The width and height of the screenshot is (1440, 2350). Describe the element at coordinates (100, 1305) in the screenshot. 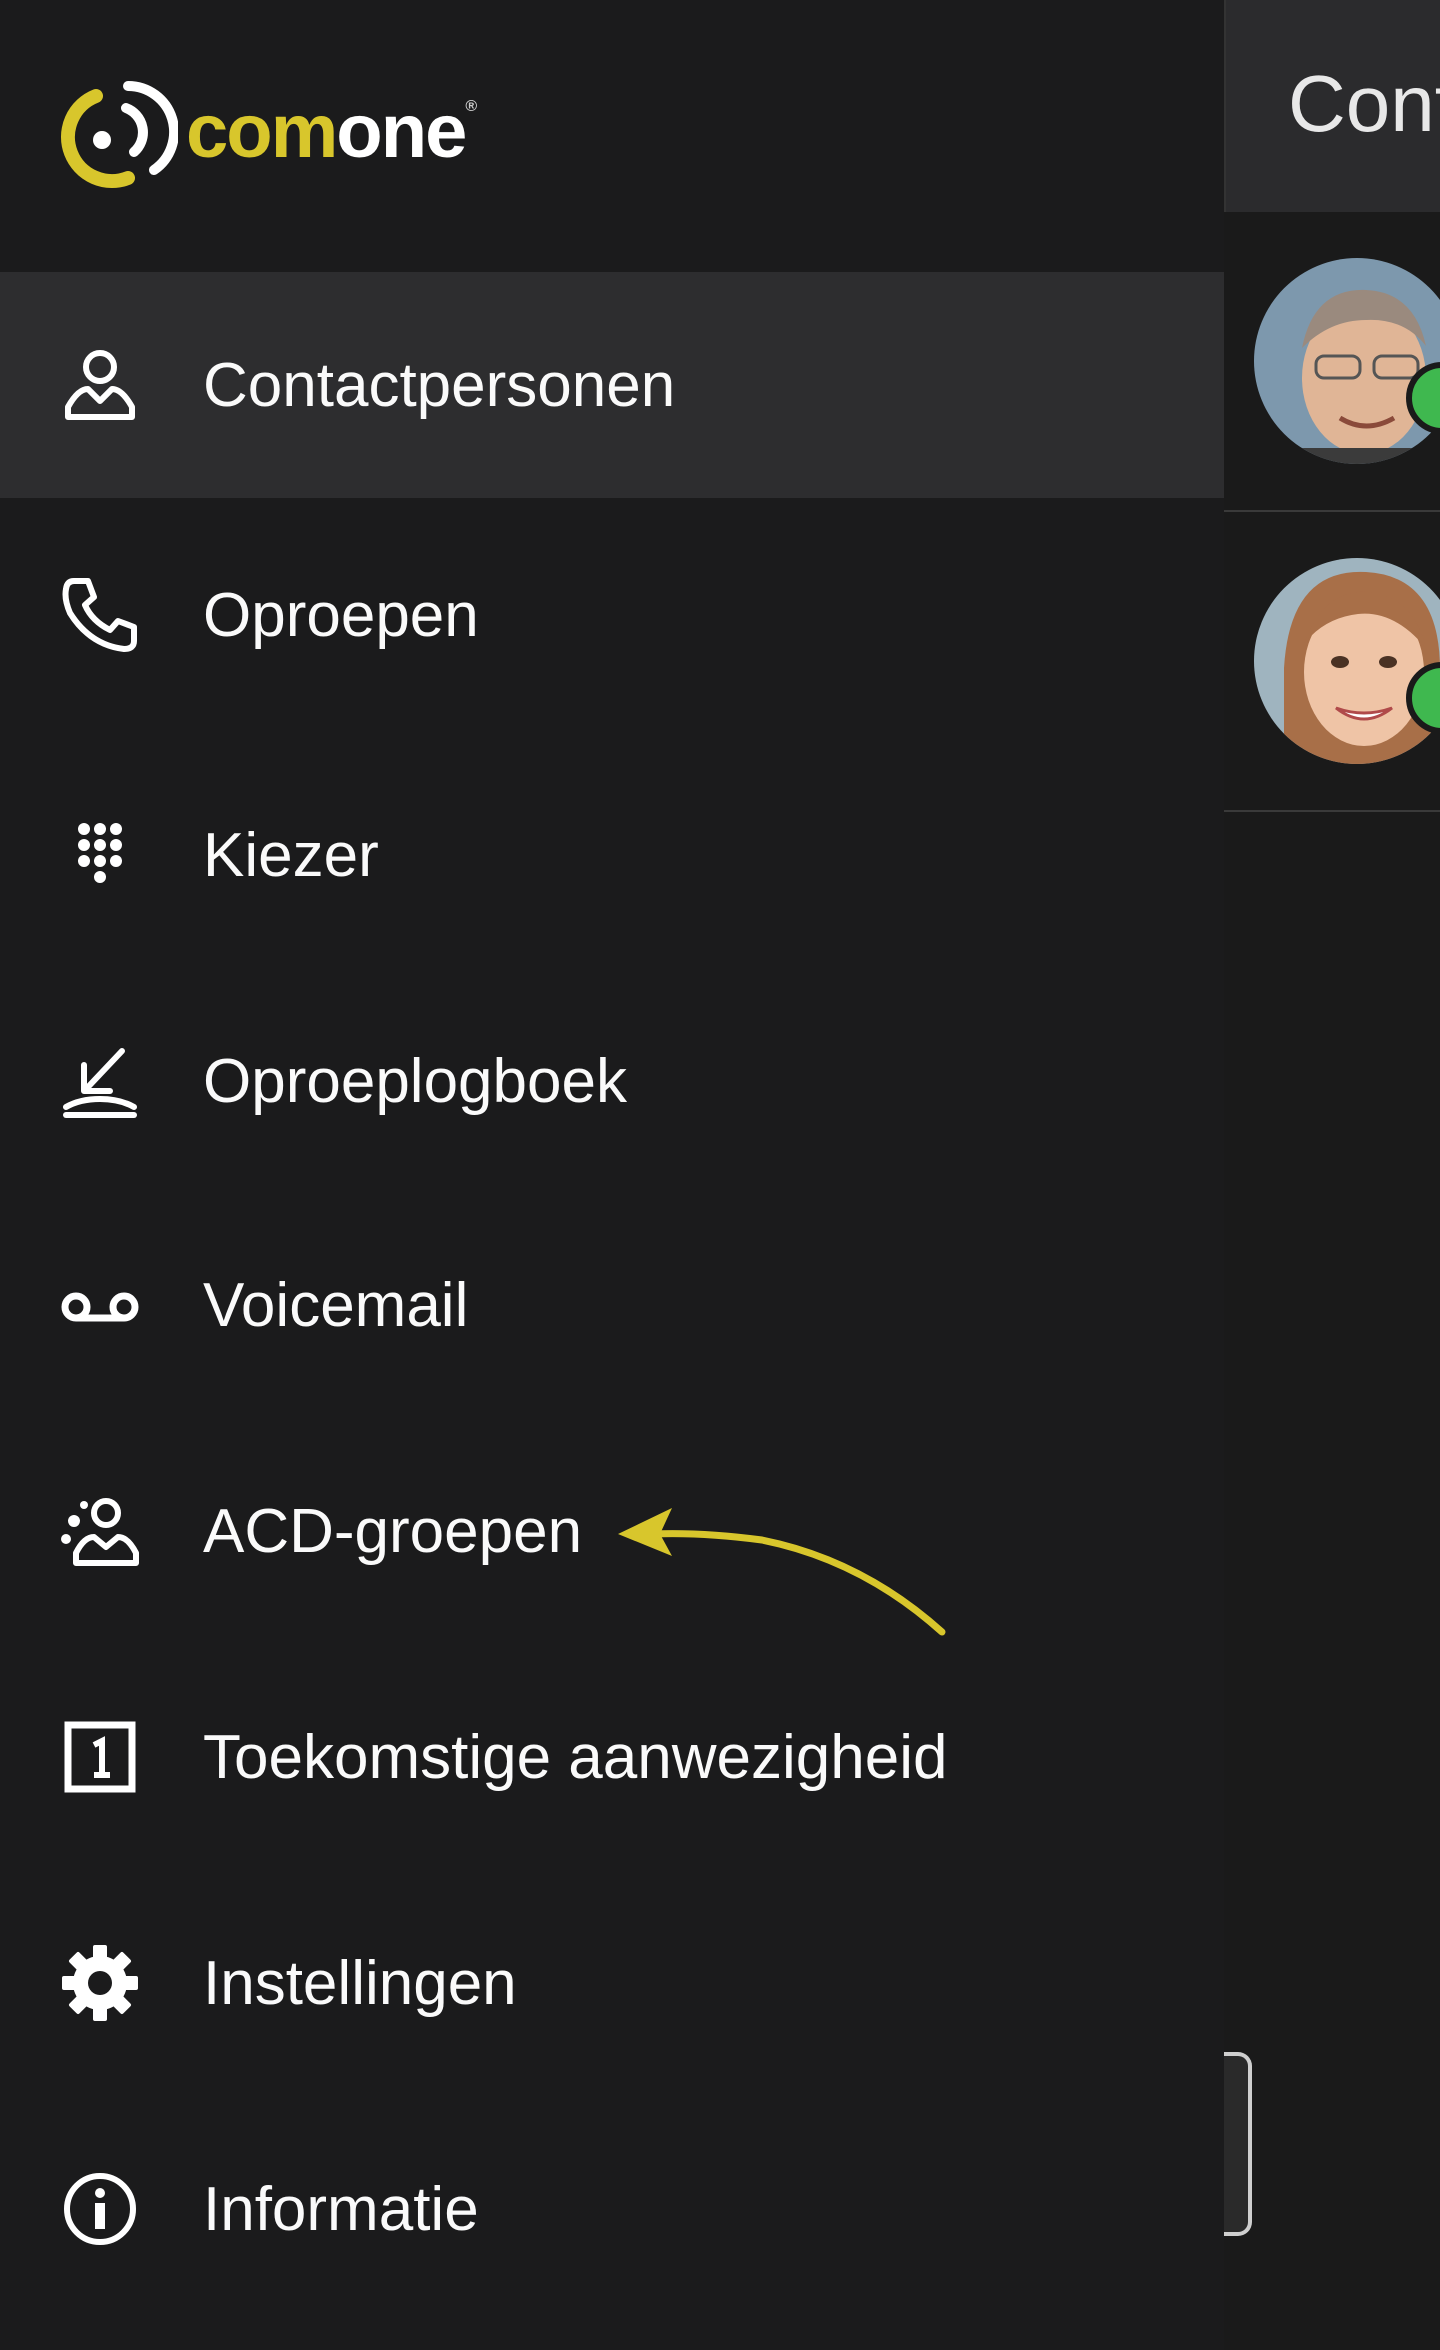

I see `voicemail-icon` at that location.